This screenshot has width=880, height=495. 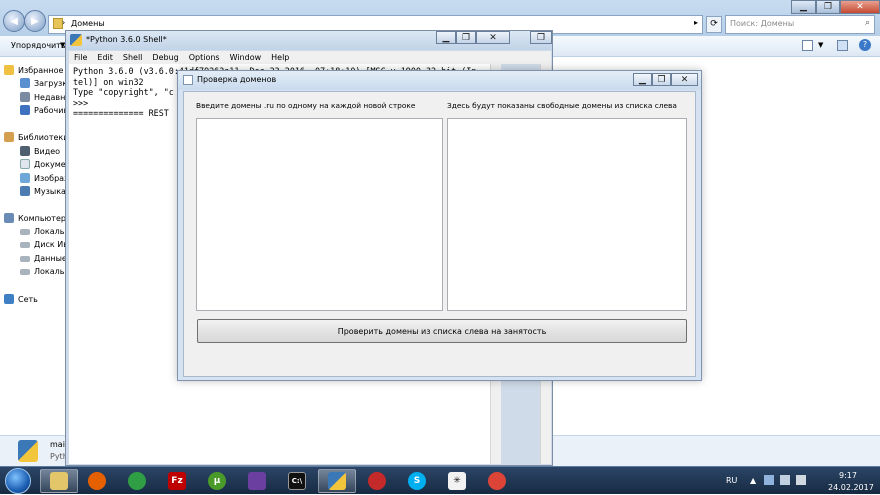 I want to click on nav-local-disk-1: Локальн, so click(x=45, y=231).